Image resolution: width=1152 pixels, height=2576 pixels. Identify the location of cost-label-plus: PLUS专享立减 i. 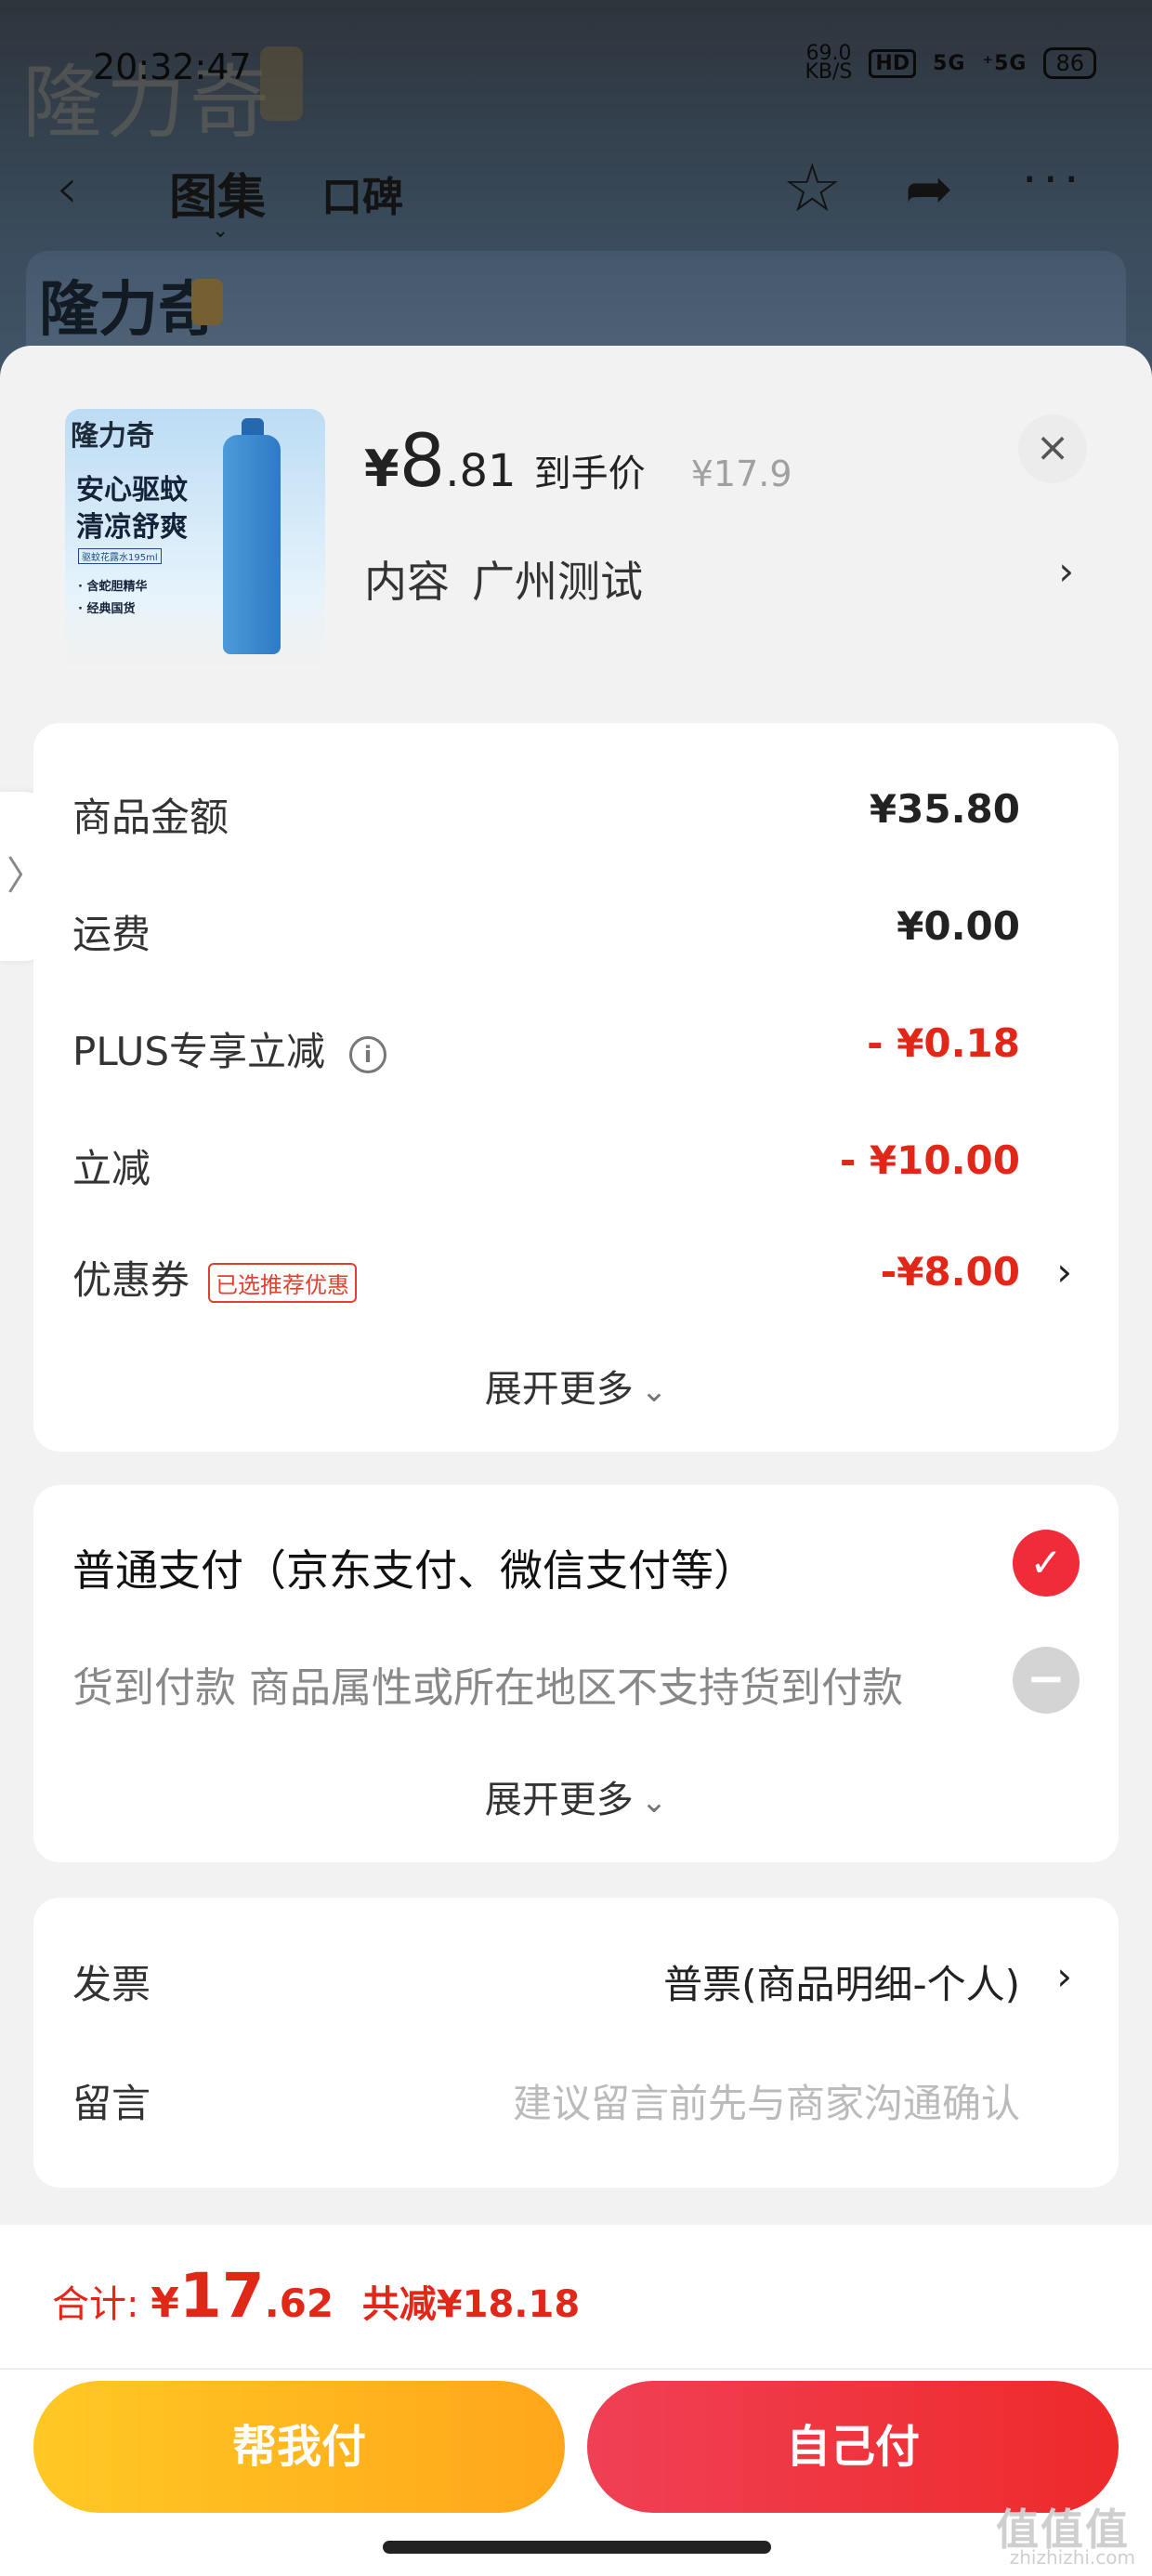
(229, 1048).